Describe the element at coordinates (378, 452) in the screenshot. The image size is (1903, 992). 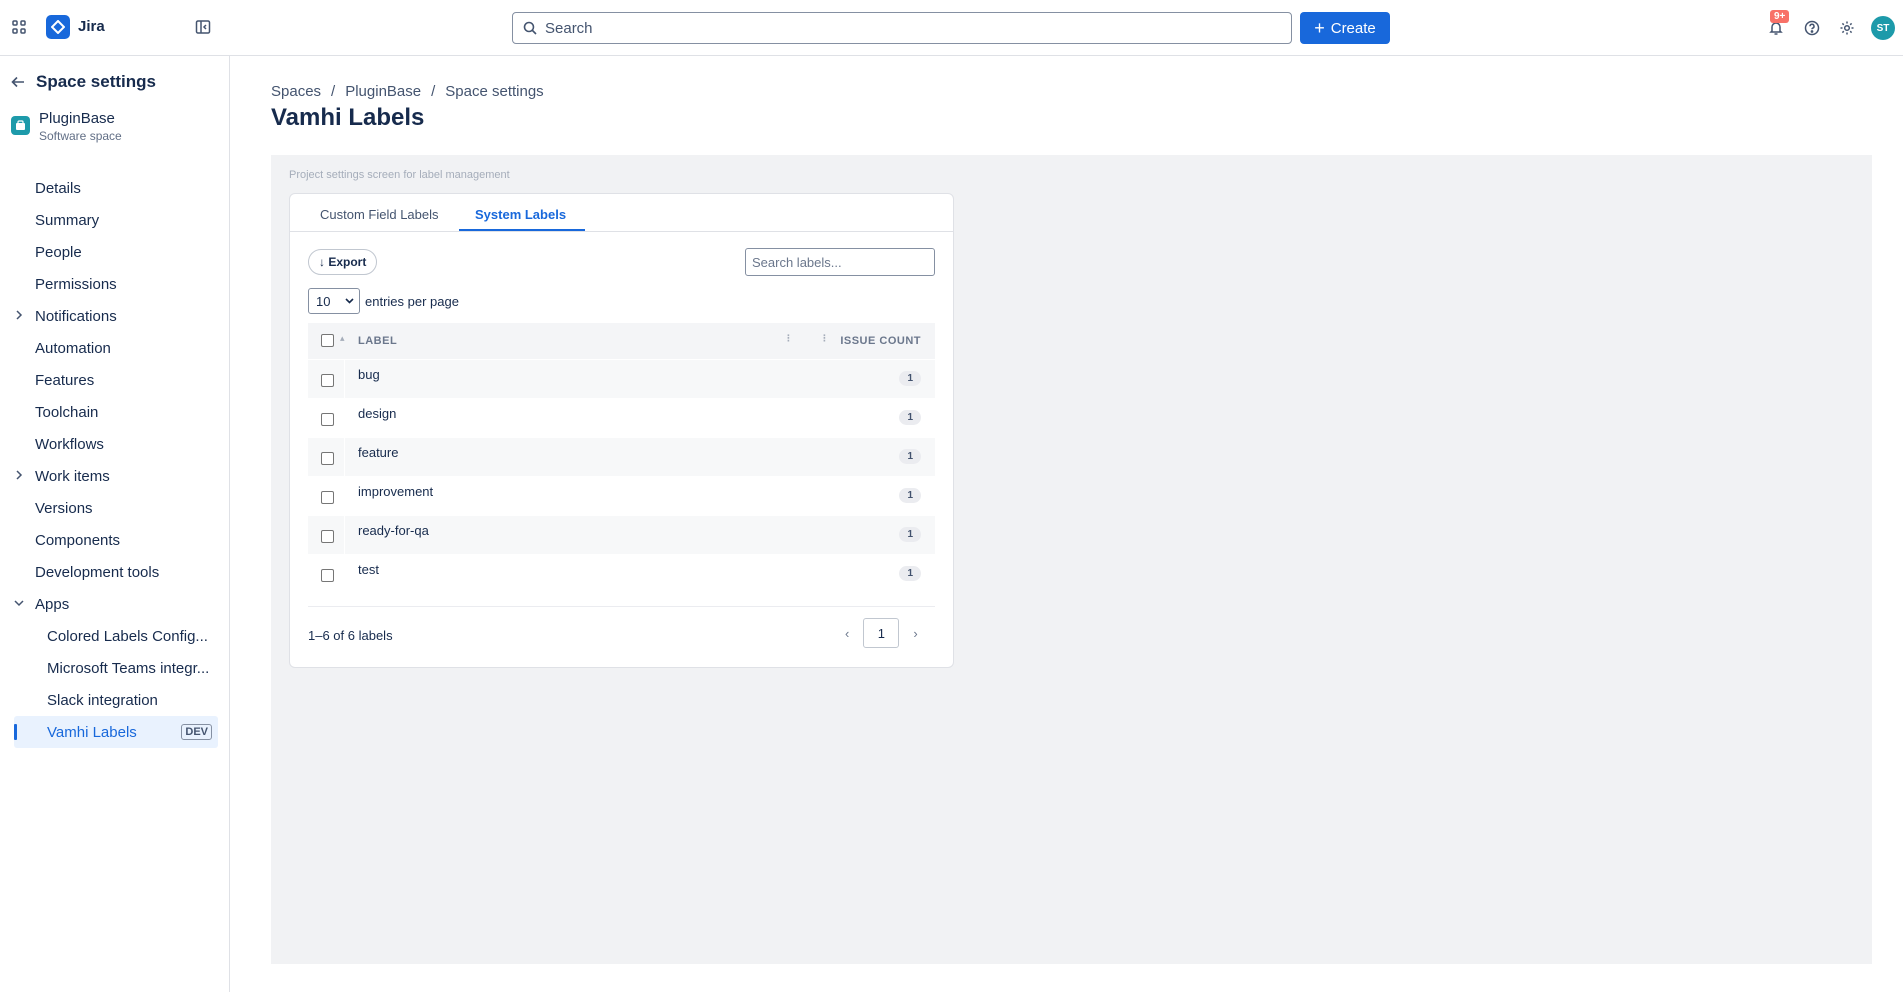
I see `label-name: feature` at that location.